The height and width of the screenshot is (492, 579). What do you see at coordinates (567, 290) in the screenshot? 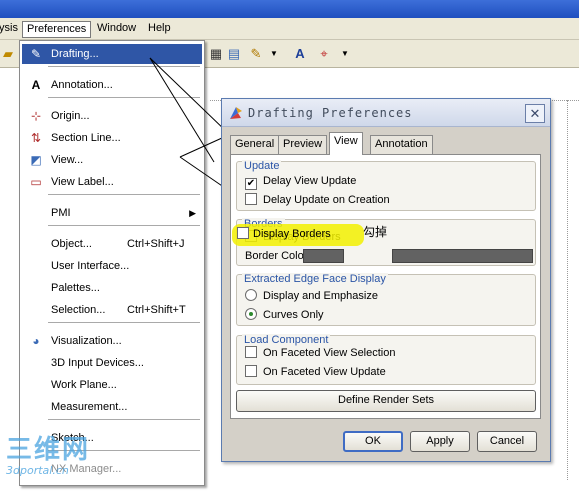
I see `border-guide` at bounding box center [567, 290].